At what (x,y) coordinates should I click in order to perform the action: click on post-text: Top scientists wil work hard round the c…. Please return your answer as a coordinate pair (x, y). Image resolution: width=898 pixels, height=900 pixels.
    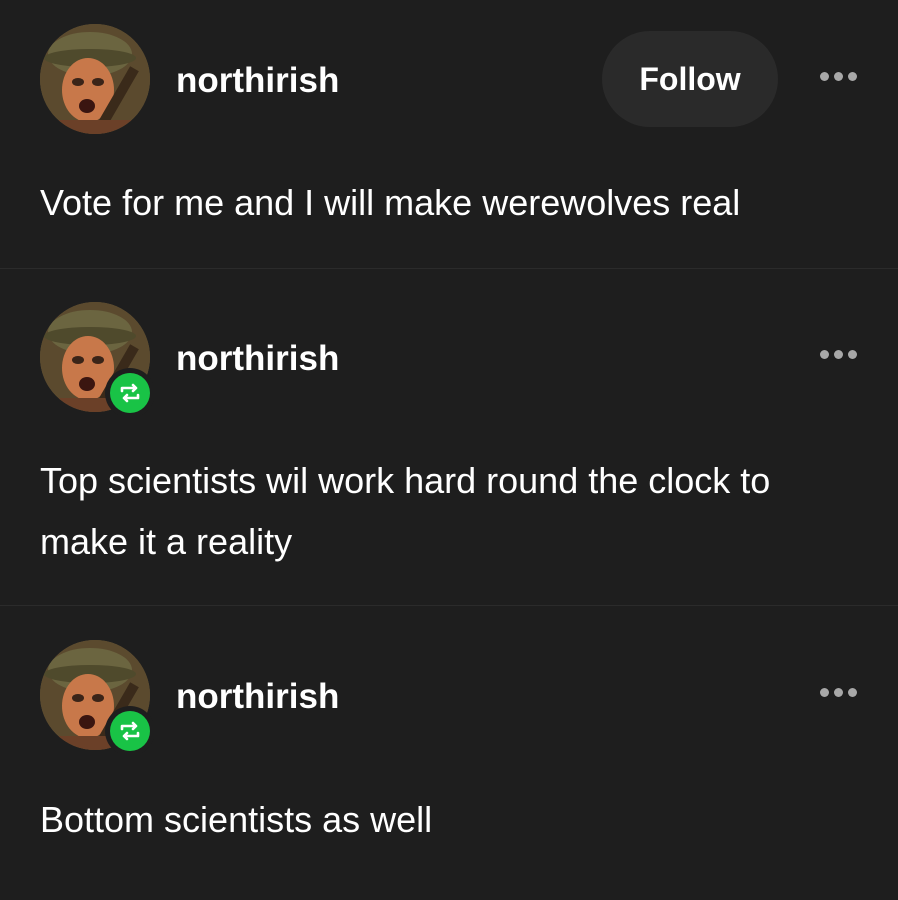
    Looking at the image, I should click on (405, 511).